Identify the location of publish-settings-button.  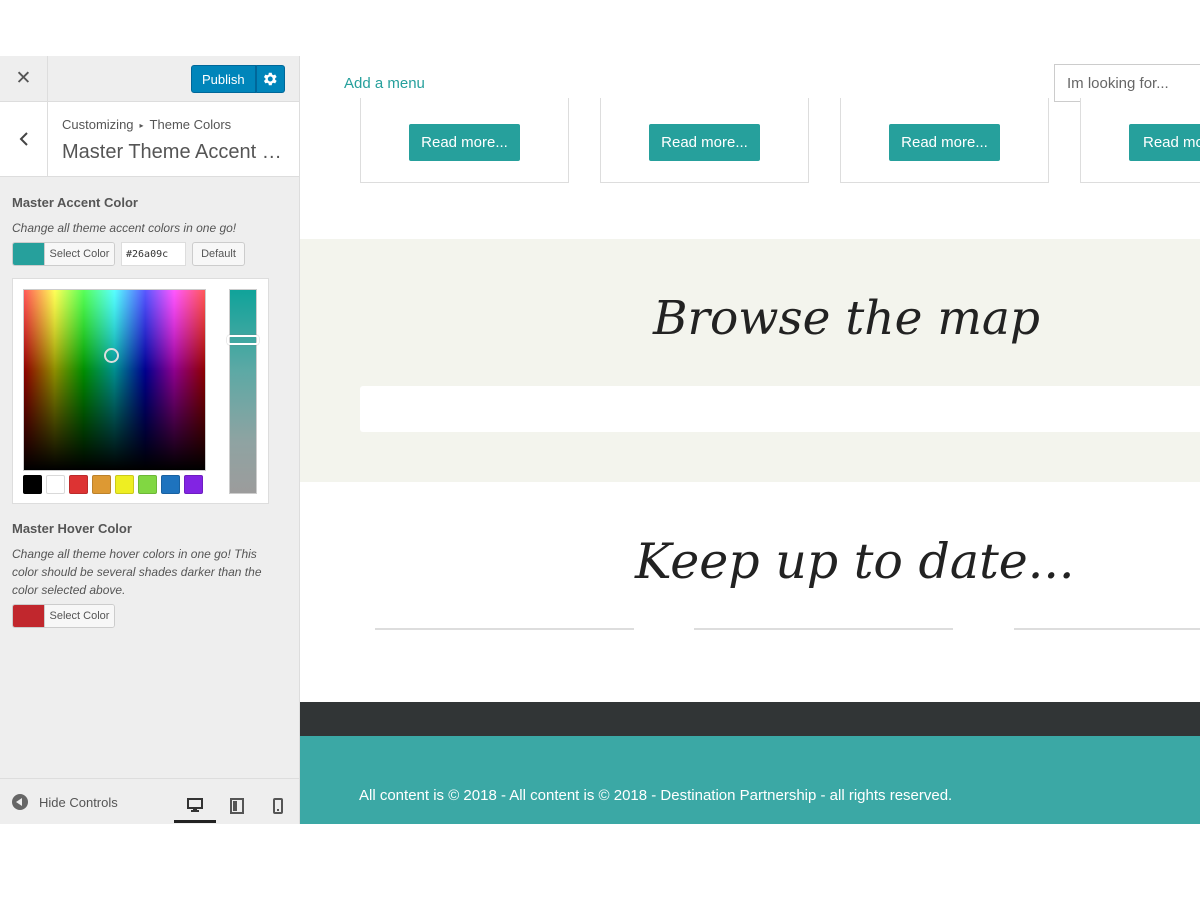
(270, 79).